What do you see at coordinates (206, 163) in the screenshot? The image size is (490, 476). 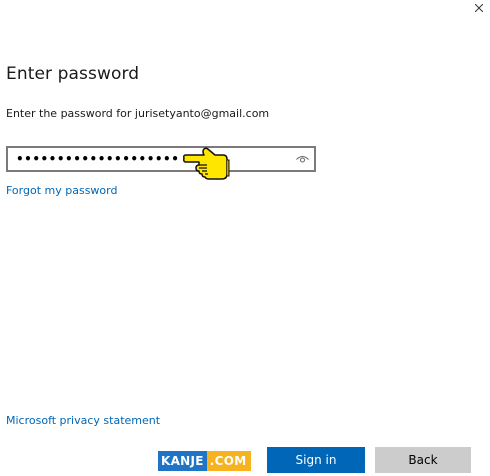 I see `pointing-hand-icon` at bounding box center [206, 163].